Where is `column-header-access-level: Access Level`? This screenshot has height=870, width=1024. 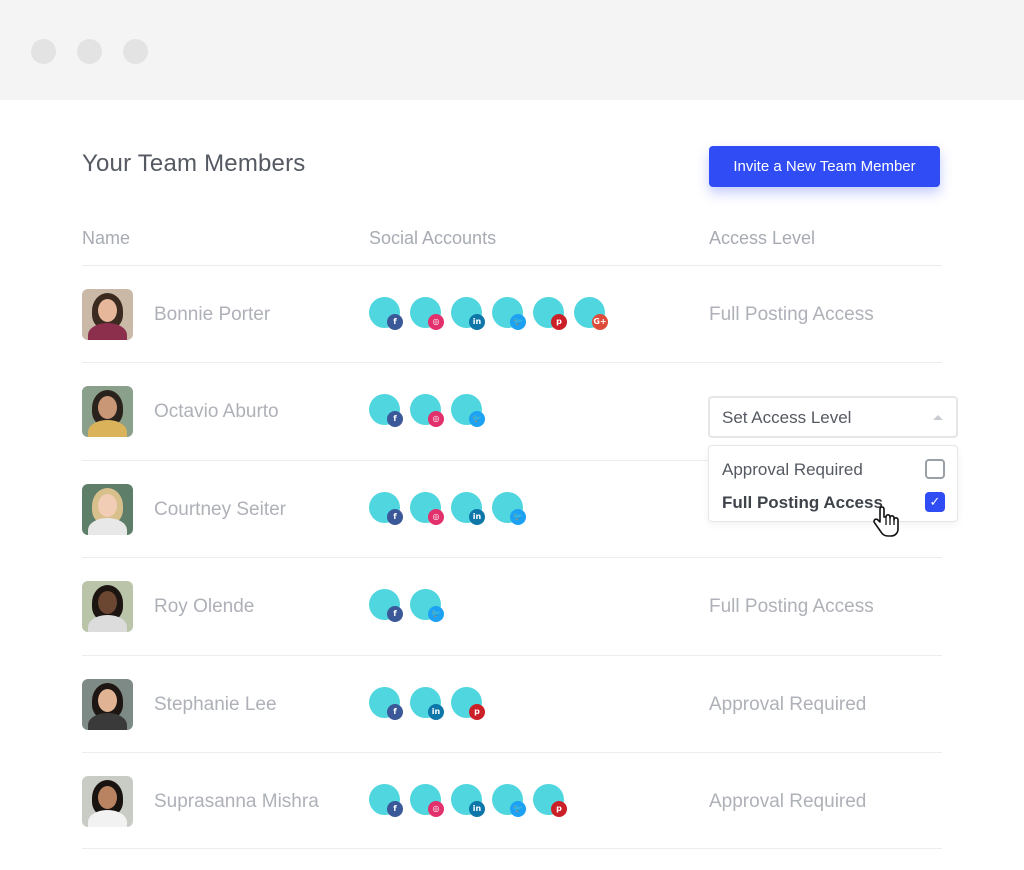 column-header-access-level: Access Level is located at coordinates (762, 238).